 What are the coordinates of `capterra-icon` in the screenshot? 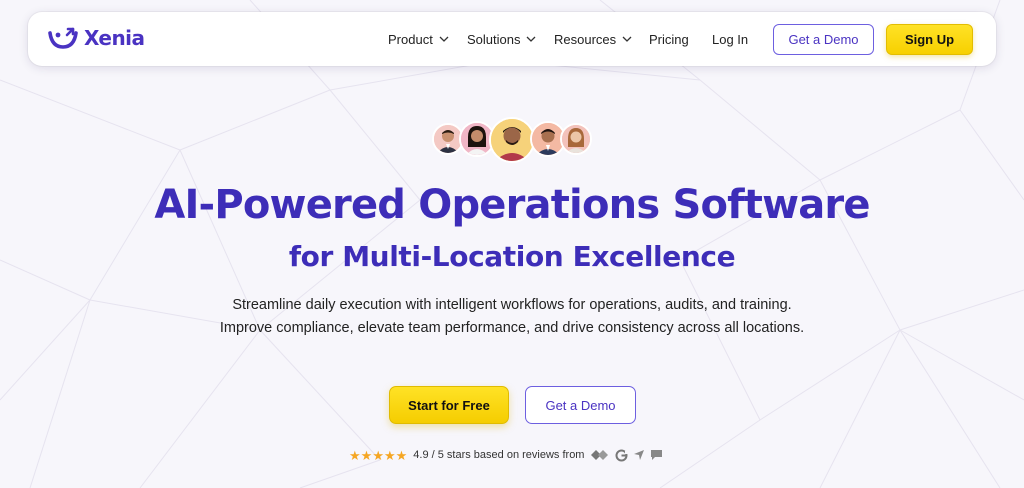 It's located at (600, 455).